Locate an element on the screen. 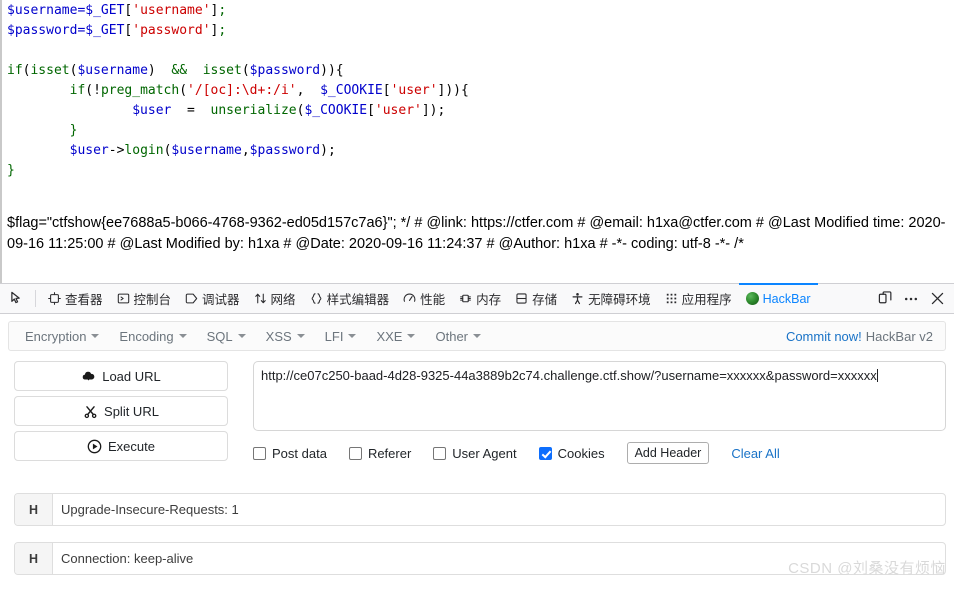 This screenshot has height=590, width=954. code-token: if is located at coordinates (77, 90).